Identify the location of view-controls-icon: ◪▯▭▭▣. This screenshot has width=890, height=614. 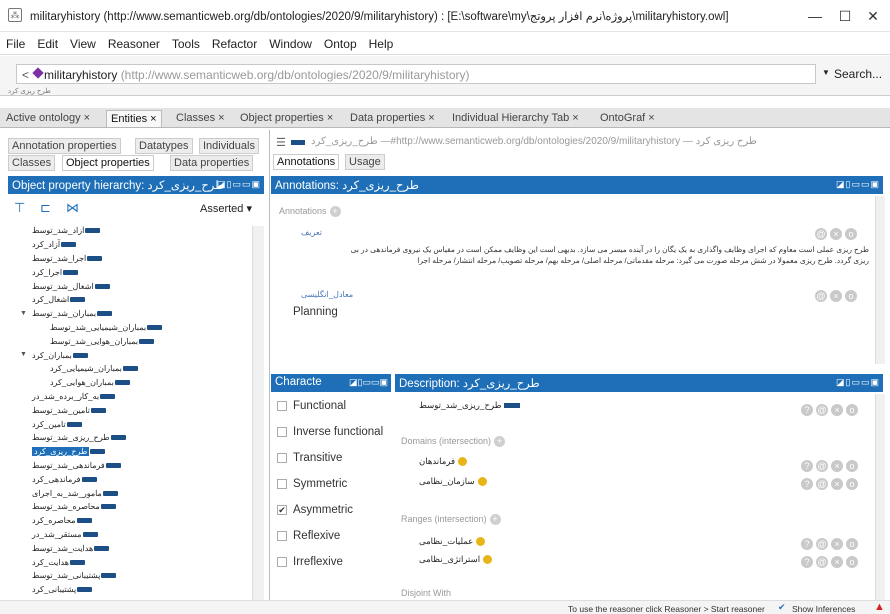
(239, 184).